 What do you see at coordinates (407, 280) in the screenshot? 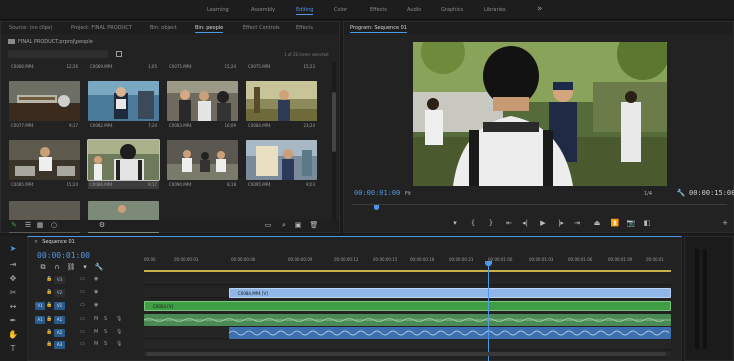
I see `track-lane-v3` at bounding box center [407, 280].